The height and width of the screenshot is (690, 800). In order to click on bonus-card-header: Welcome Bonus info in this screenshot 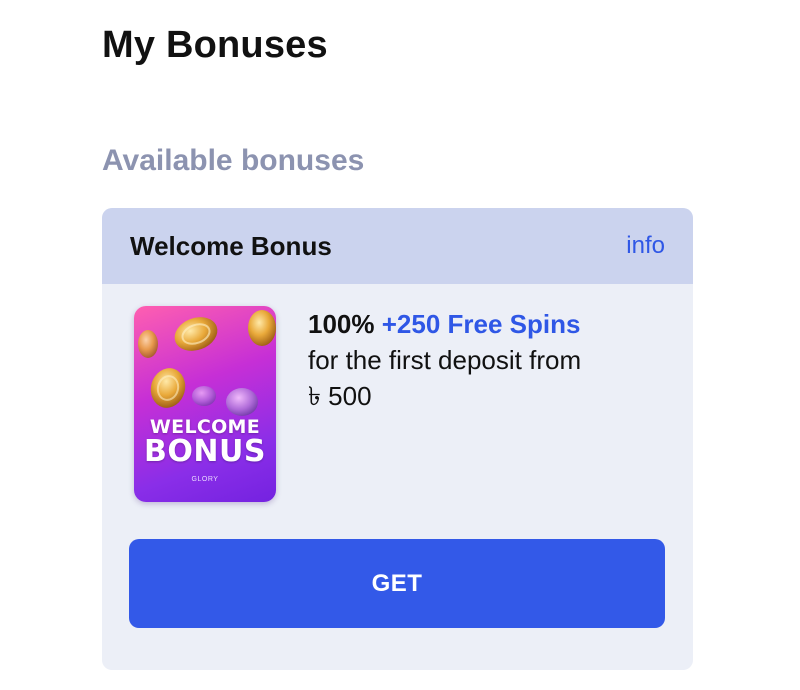, I will do `click(397, 246)`.